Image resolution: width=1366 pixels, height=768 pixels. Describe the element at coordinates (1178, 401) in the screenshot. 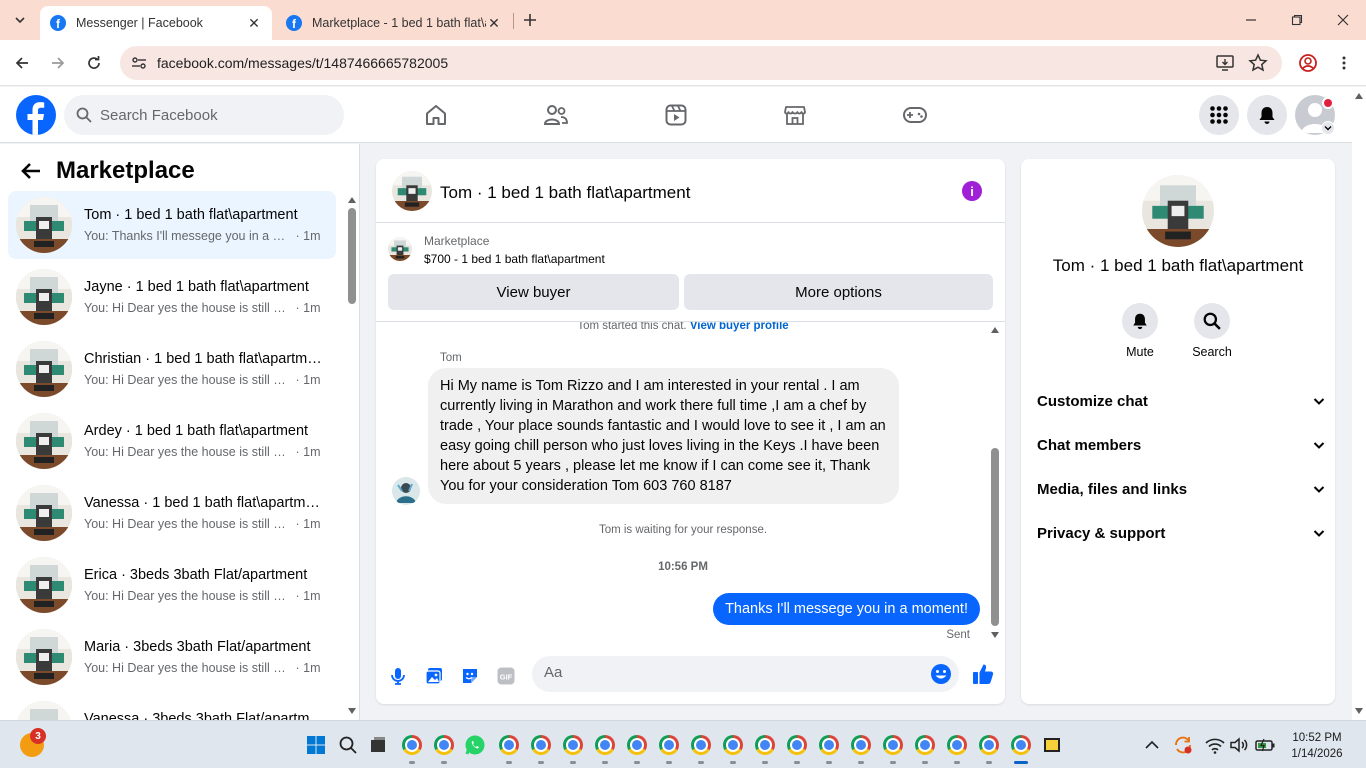

I see `customize-chat-row: Customize chat` at that location.